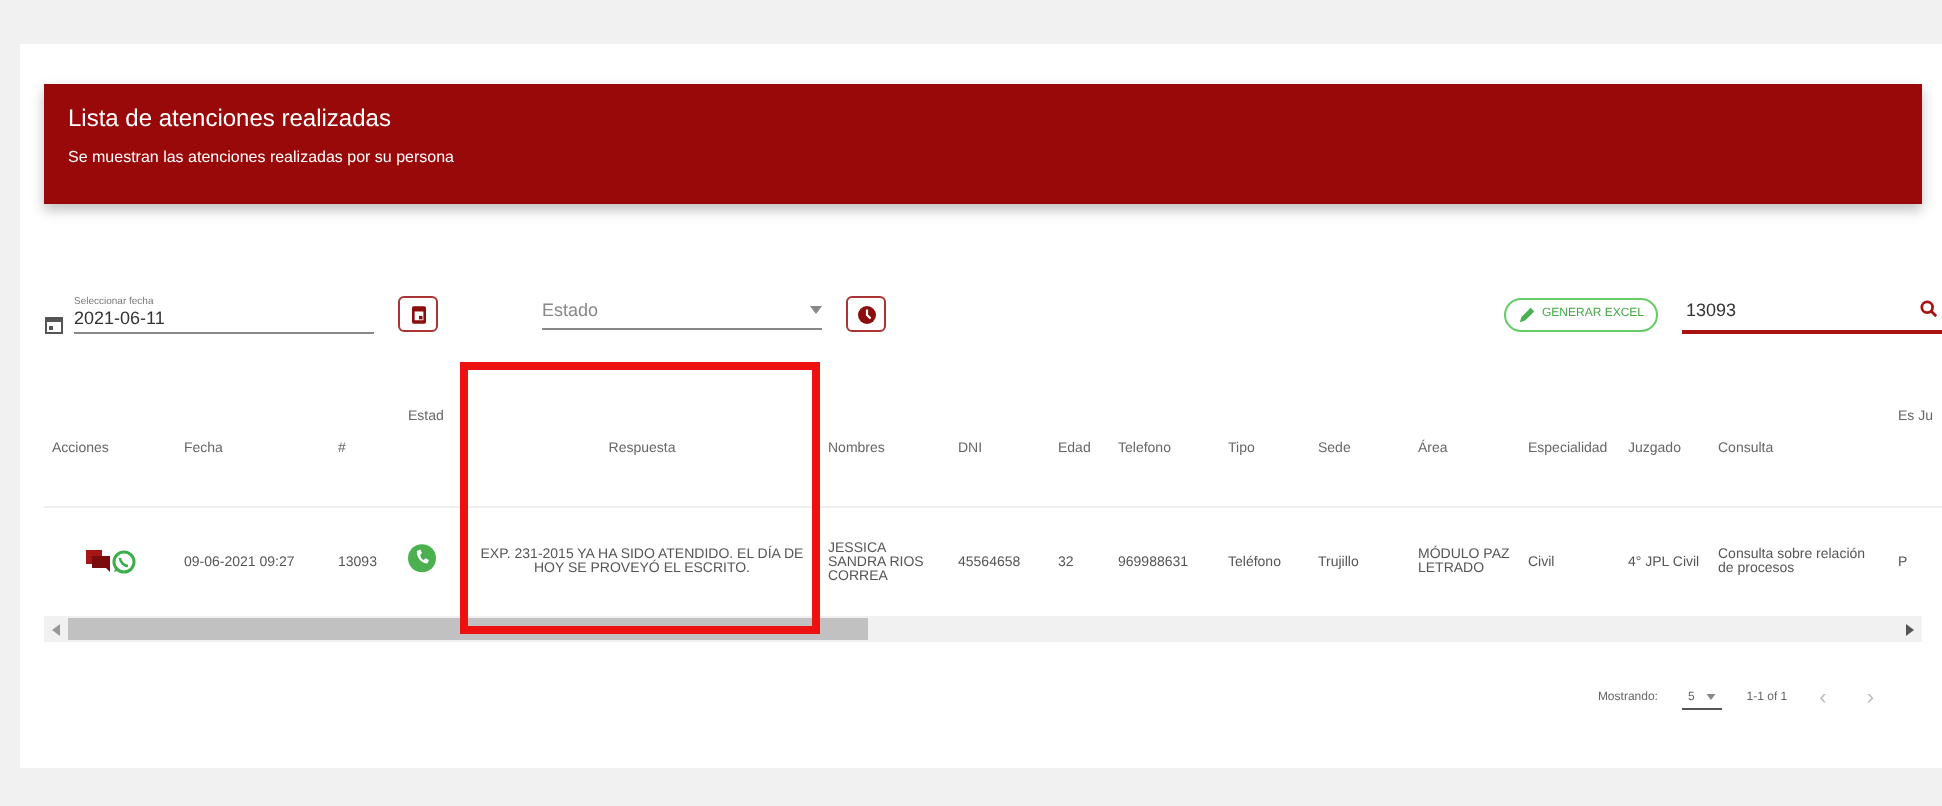 The height and width of the screenshot is (806, 1942). Describe the element at coordinates (1526, 314) in the screenshot. I see `pencil-icon` at that location.